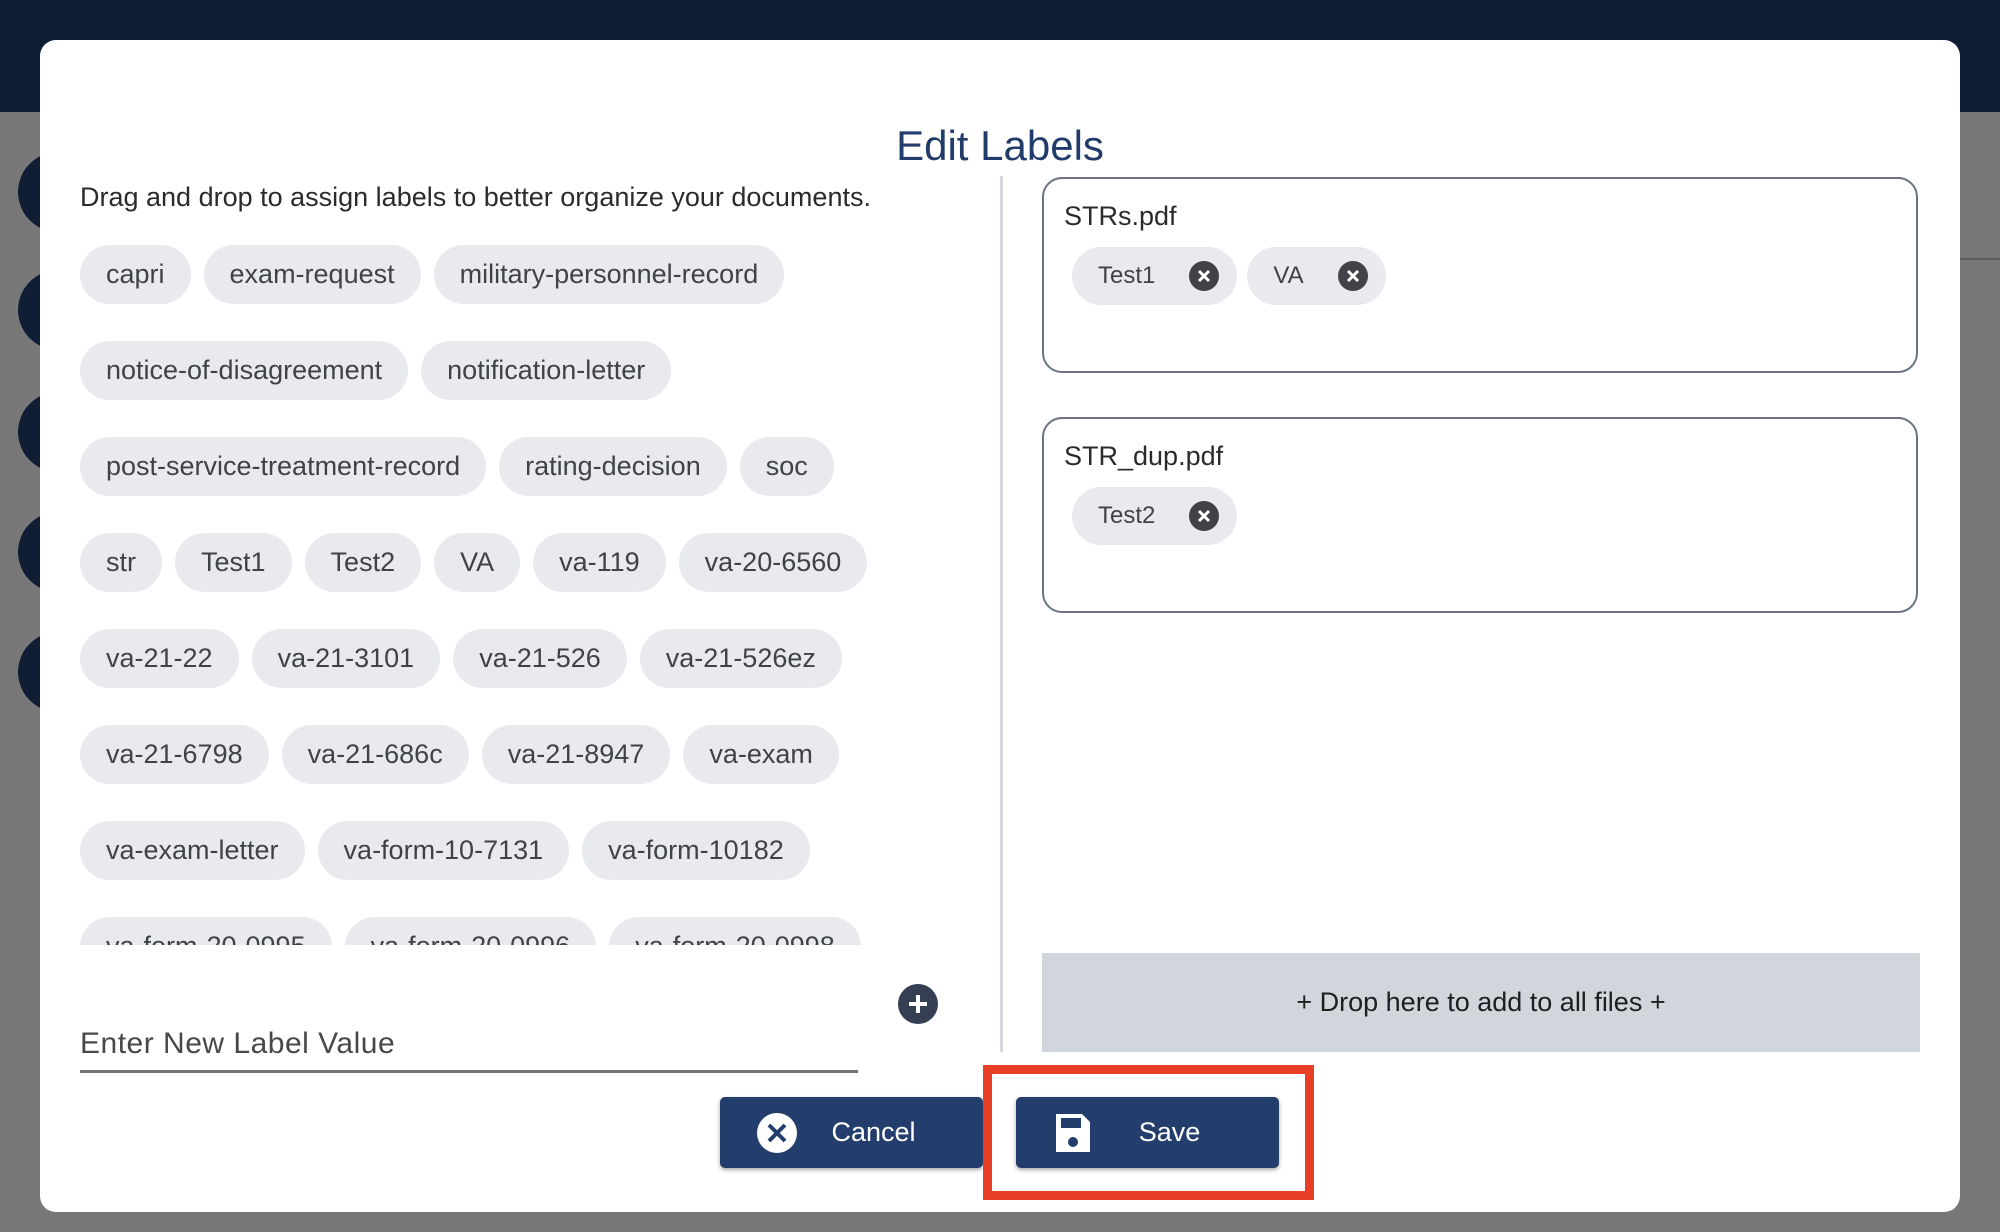 This screenshot has height=1232, width=2000. I want to click on file-card: STRs.pdf Test1 VA, so click(1480, 275).